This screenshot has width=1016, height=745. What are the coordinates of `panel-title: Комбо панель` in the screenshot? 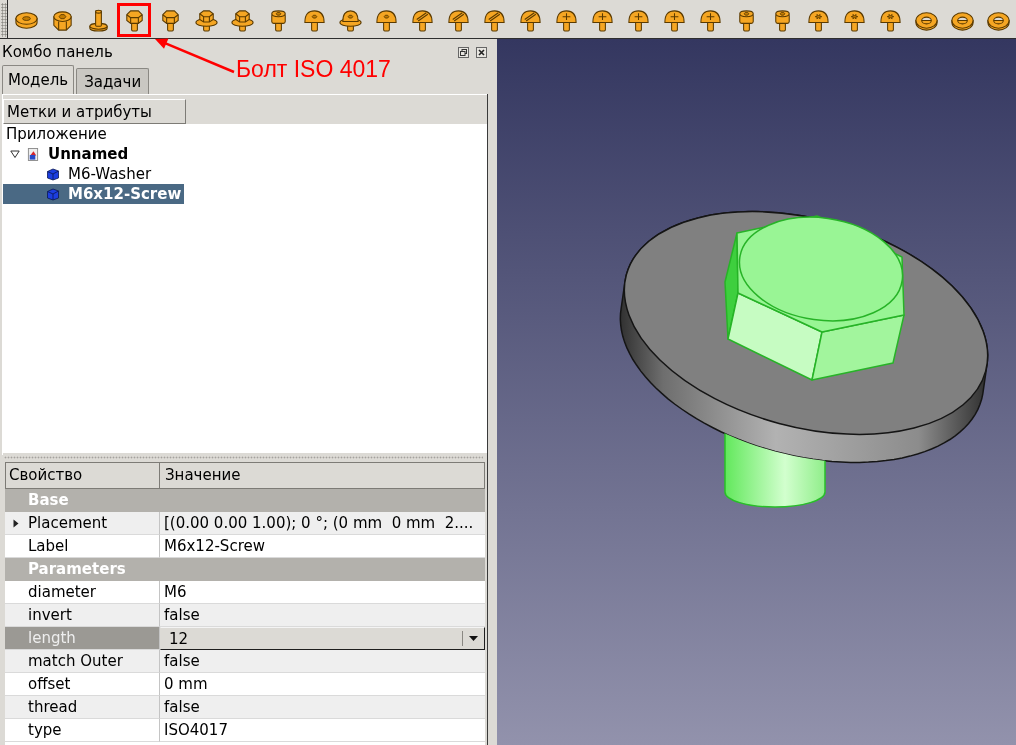 It's located at (57, 52).